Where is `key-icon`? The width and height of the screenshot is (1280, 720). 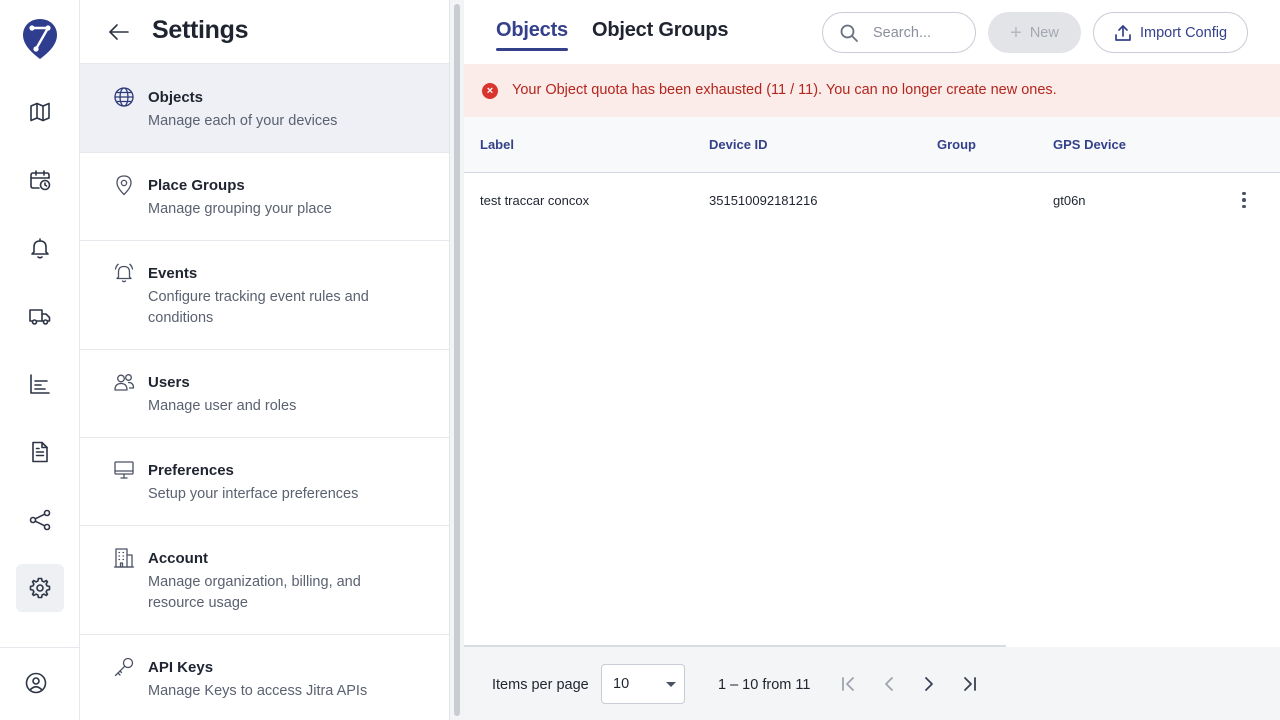
key-icon is located at coordinates (124, 667).